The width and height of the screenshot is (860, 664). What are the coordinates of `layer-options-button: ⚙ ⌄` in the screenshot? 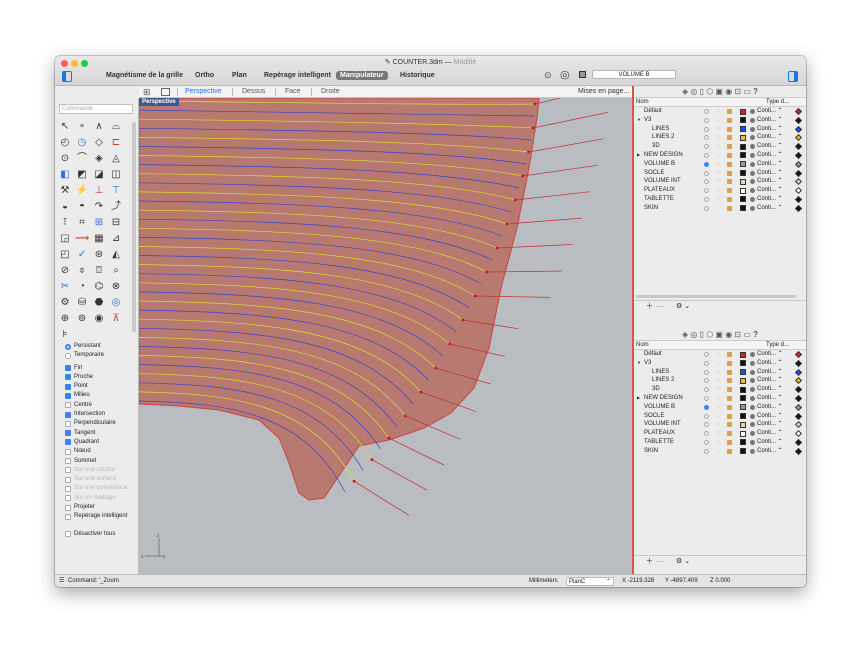 It's located at (683, 307).